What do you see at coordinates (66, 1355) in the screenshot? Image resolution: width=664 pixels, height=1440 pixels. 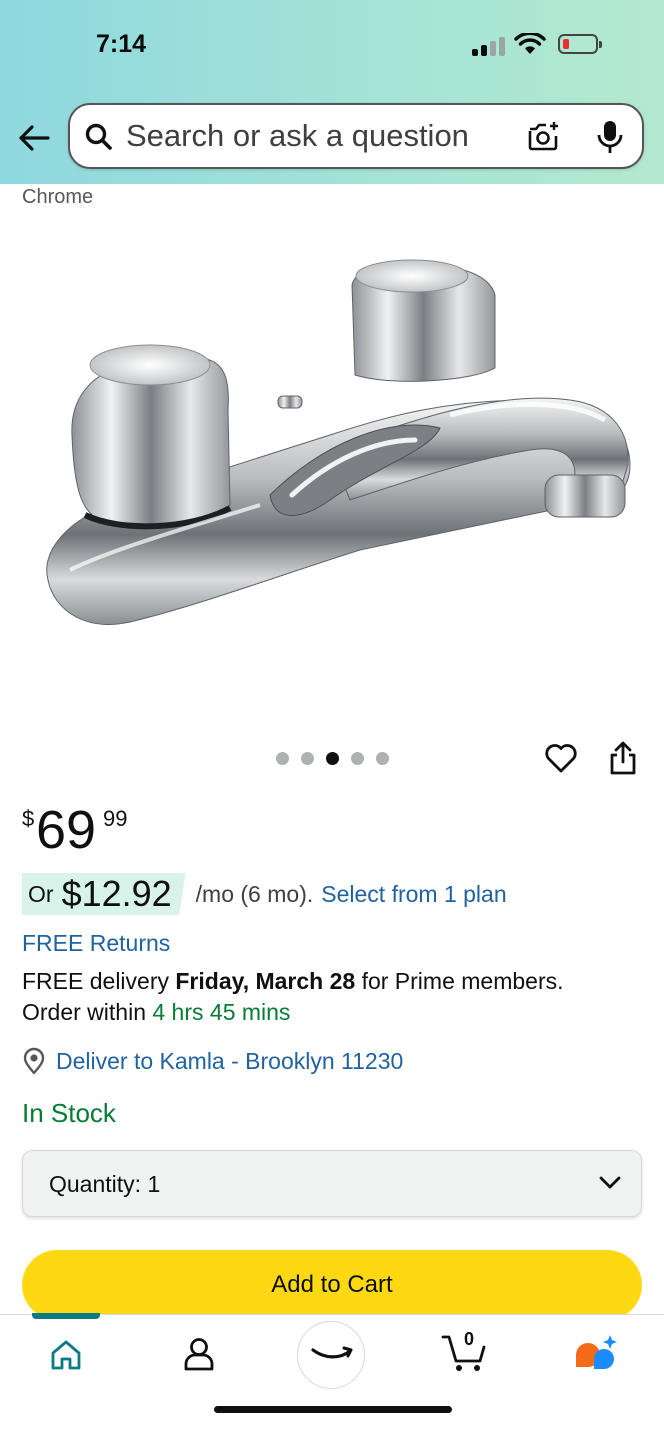 I see `home-icon` at bounding box center [66, 1355].